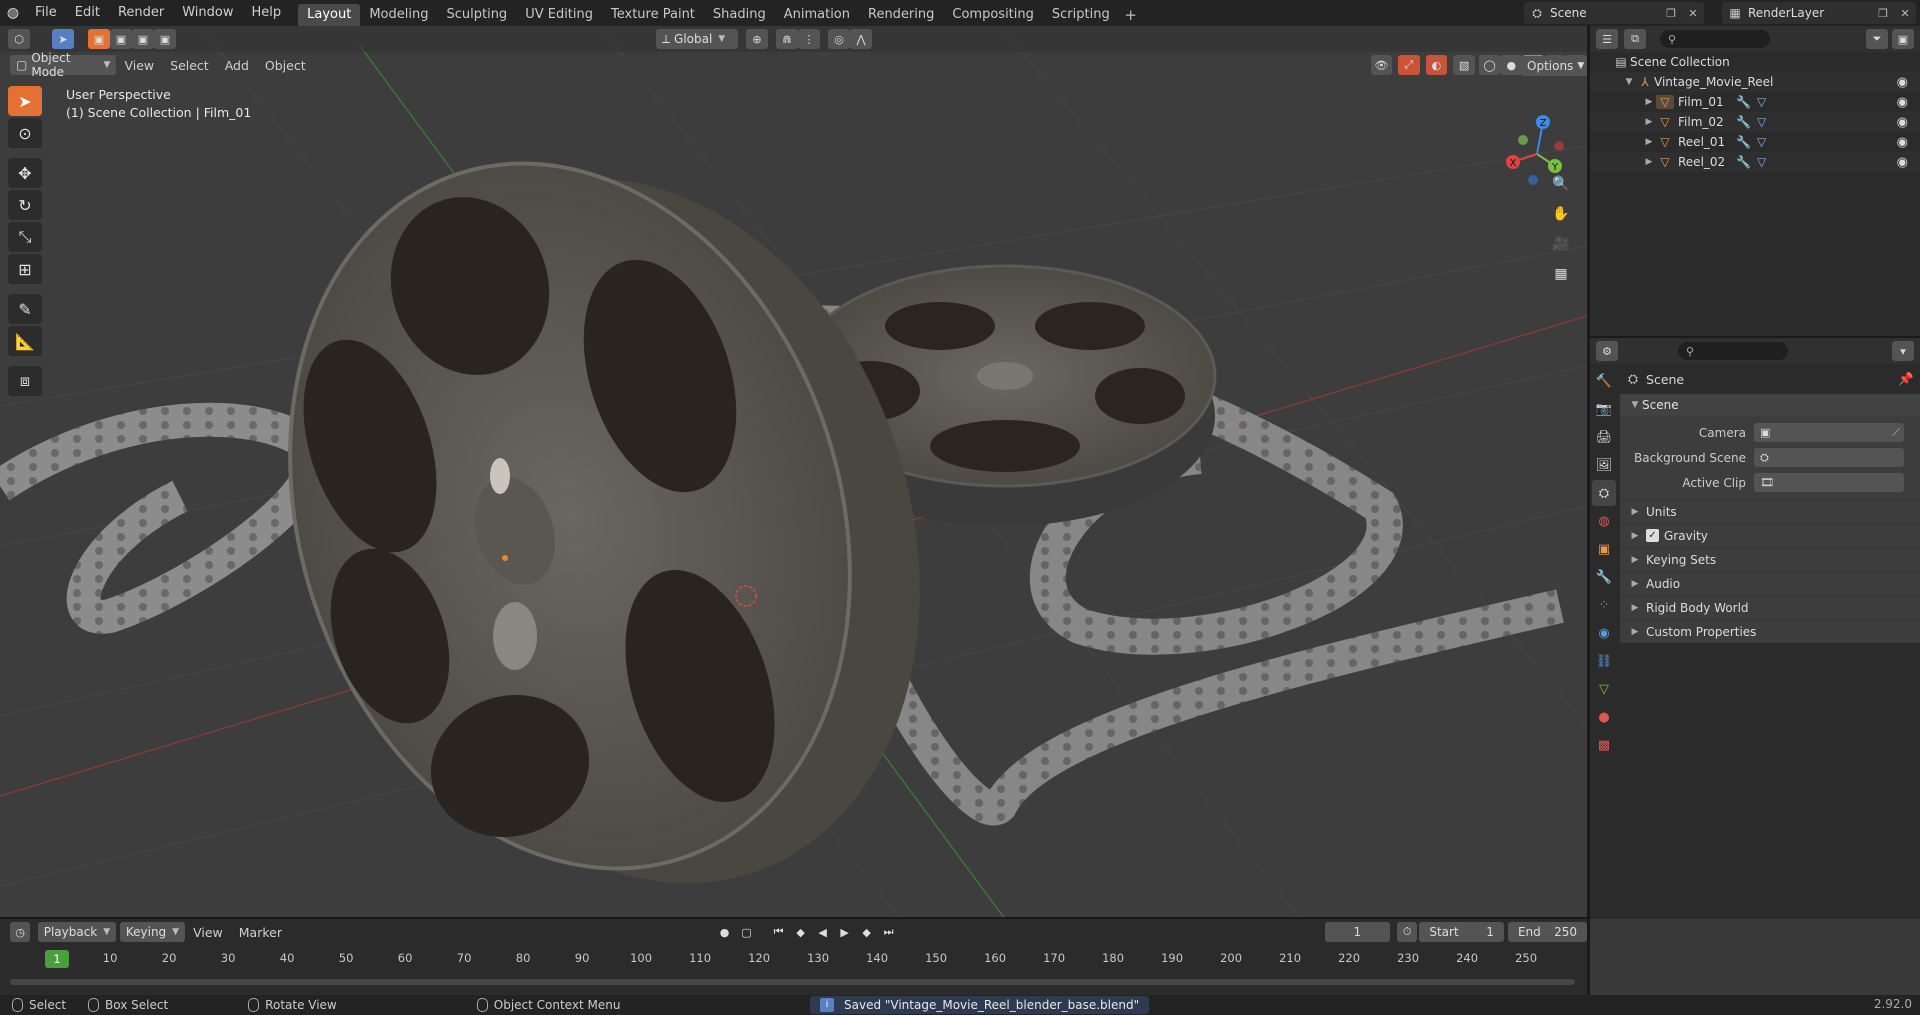  I want to click on menu-select: Select, so click(189, 65).